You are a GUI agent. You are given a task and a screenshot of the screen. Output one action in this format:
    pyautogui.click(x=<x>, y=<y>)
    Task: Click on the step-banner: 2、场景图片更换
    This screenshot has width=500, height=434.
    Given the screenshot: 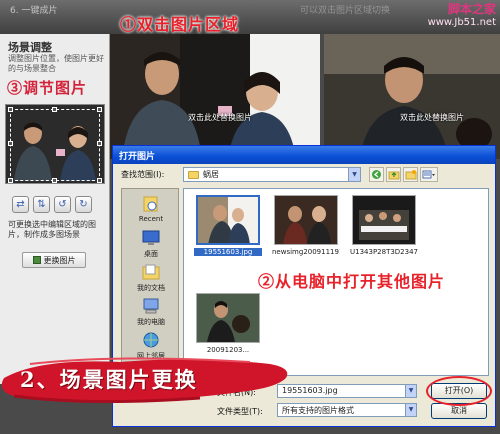 What is the action you would take?
    pyautogui.click(x=150, y=380)
    